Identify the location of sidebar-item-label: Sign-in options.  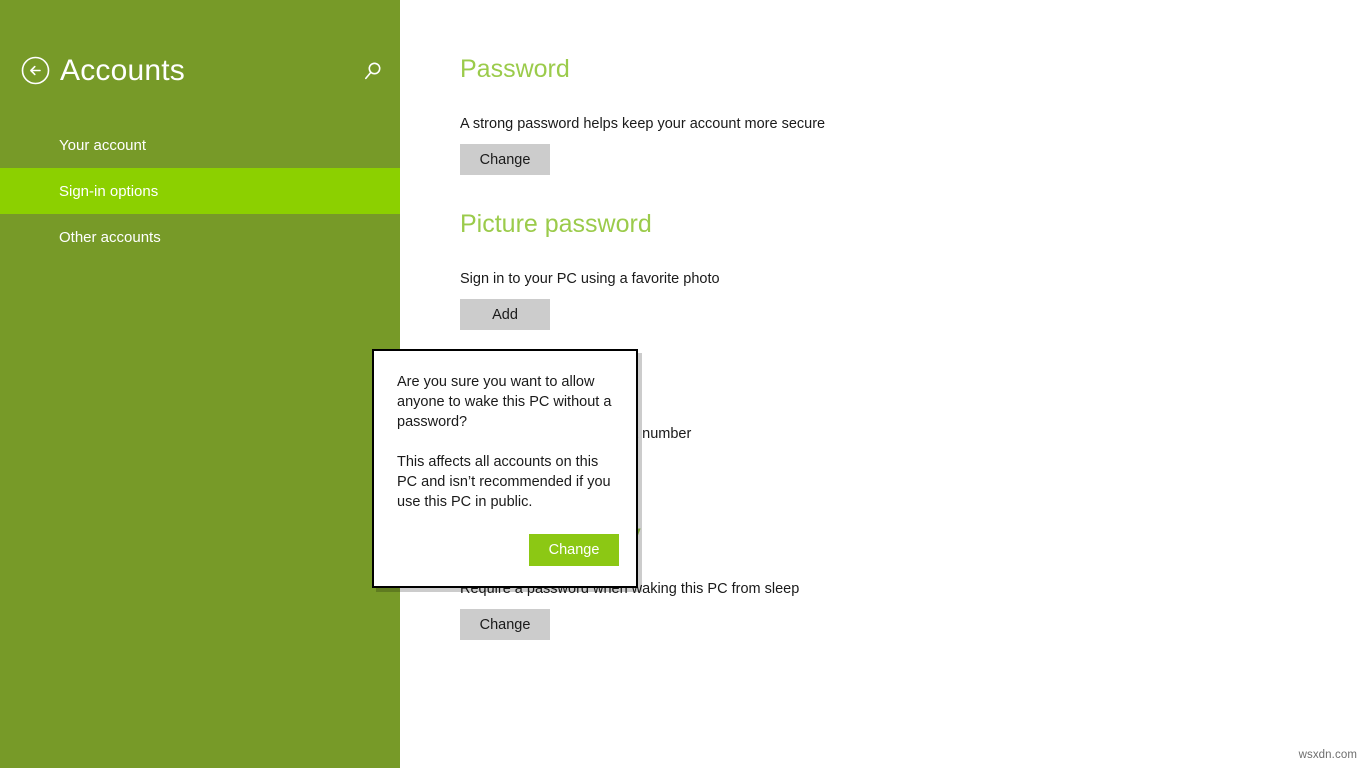
(109, 191).